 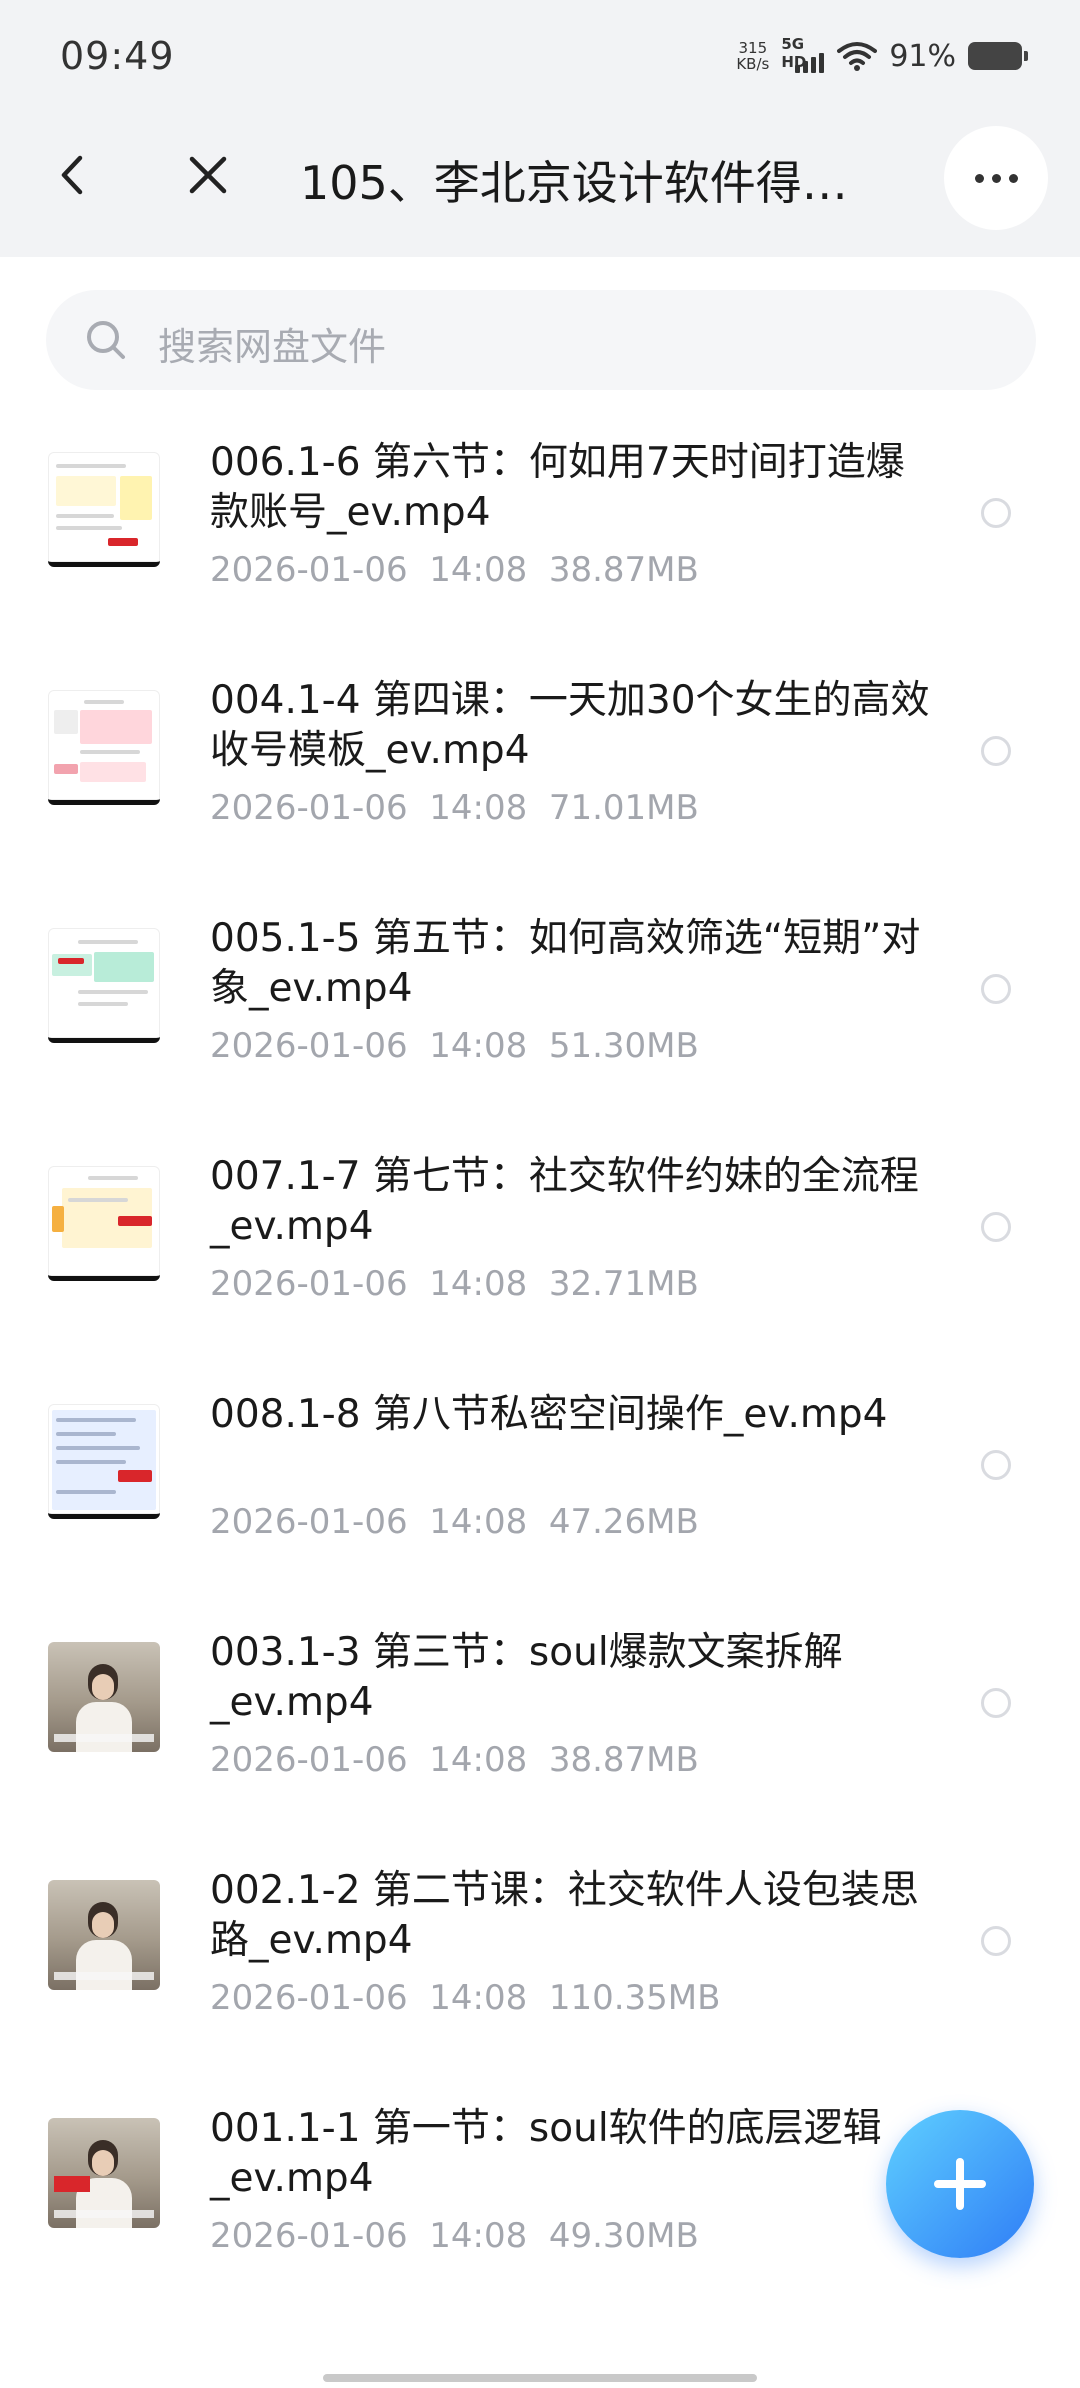 What do you see at coordinates (623, 2236) in the screenshot?
I see `file-size: 49.30MB` at bounding box center [623, 2236].